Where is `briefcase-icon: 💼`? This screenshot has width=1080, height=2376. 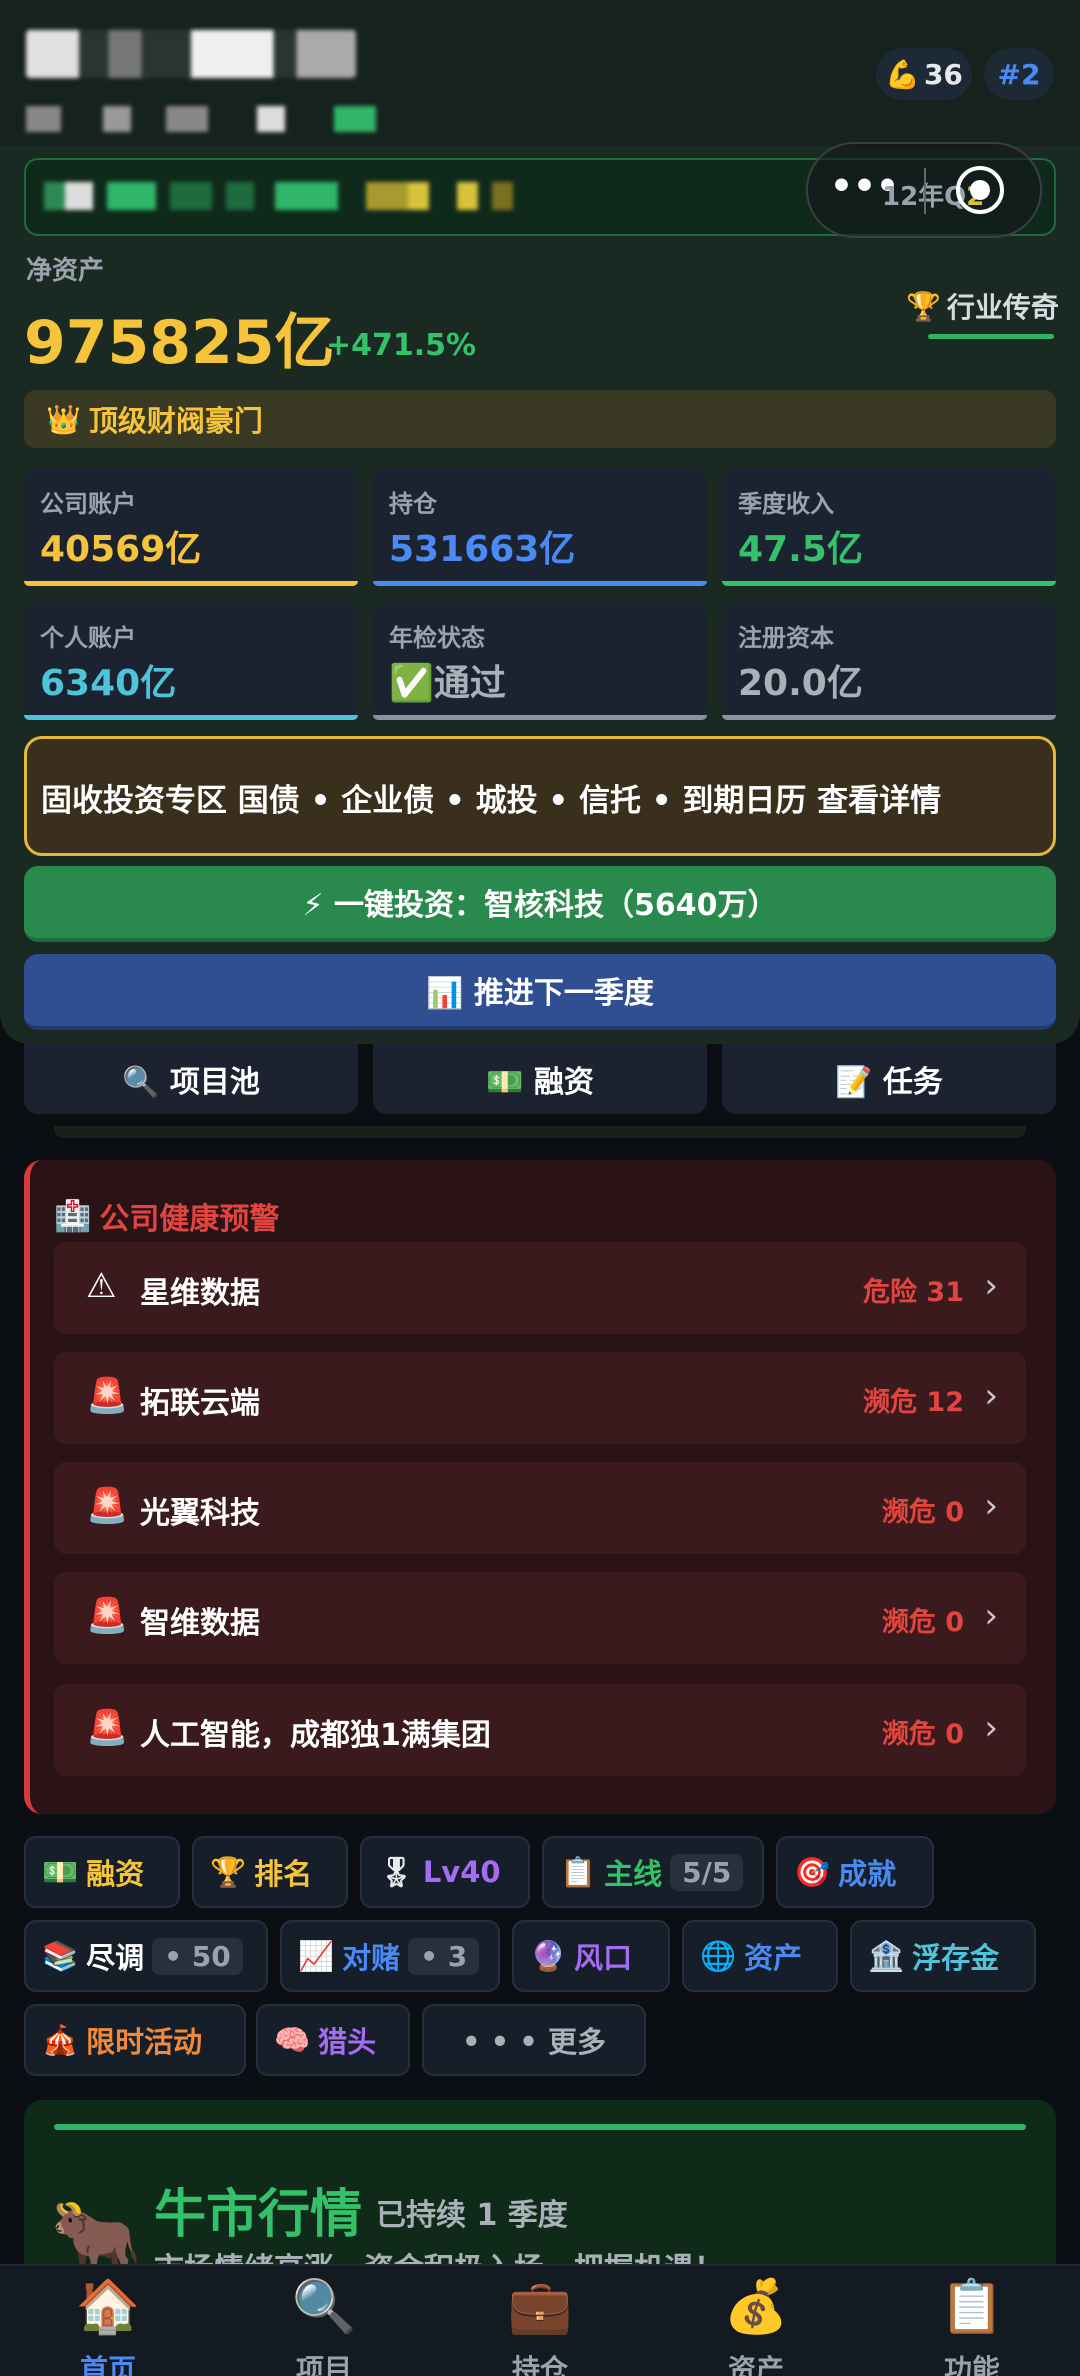
briefcase-icon: 💼 is located at coordinates (540, 2307).